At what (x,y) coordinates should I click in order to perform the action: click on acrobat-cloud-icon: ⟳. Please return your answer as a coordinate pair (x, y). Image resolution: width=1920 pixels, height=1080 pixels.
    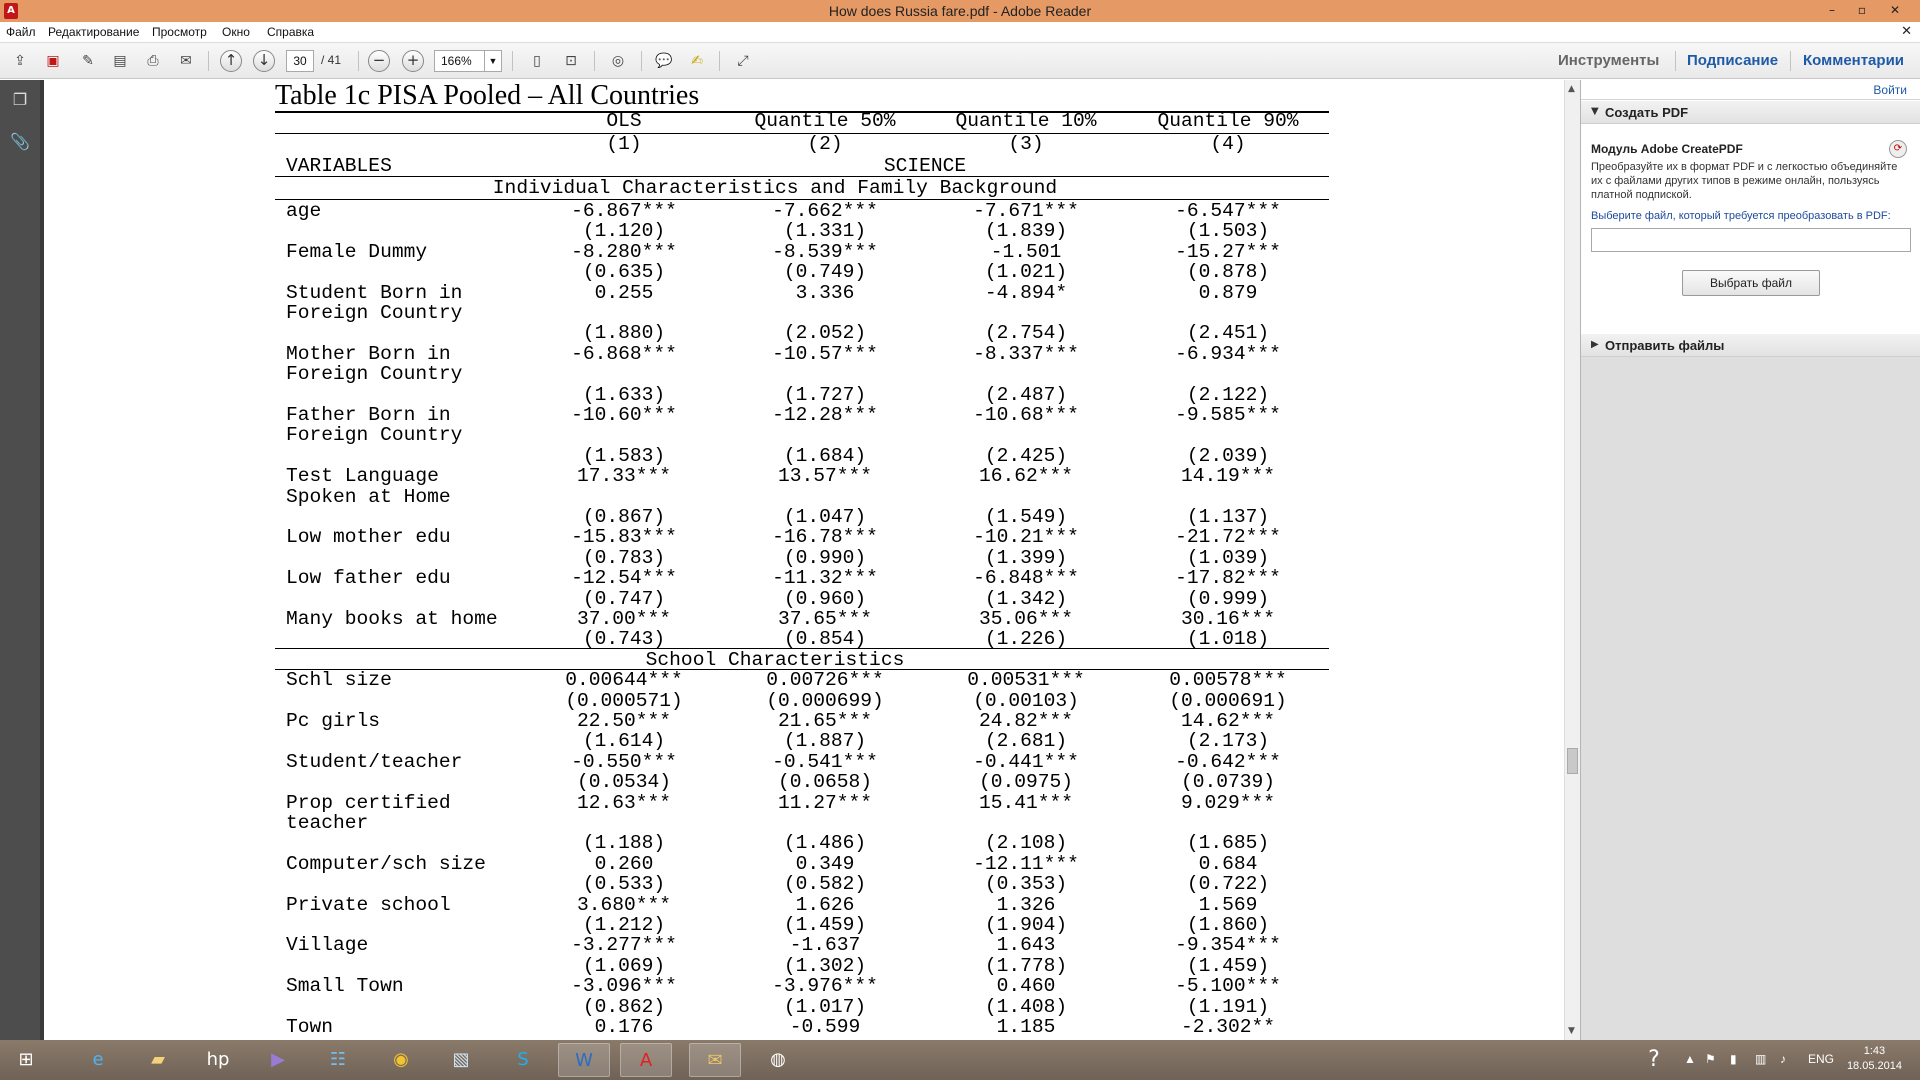
    Looking at the image, I should click on (1898, 149).